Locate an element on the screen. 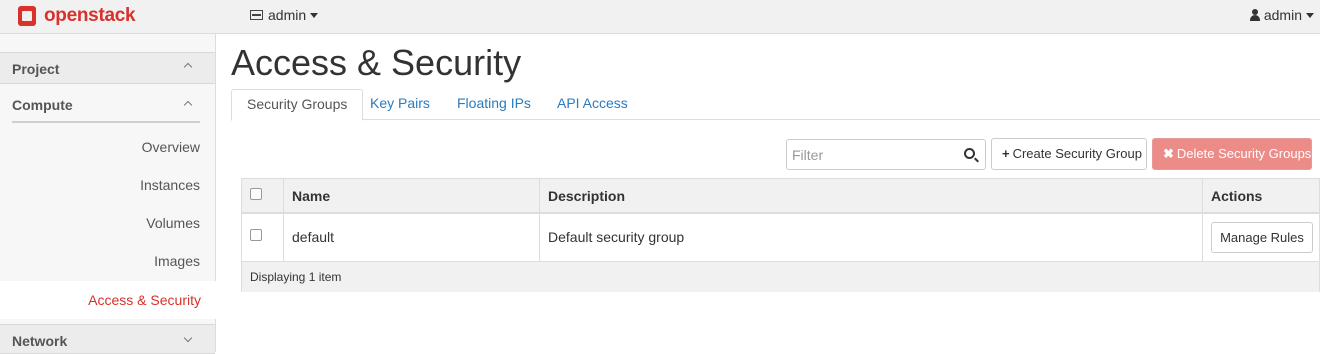 The width and height of the screenshot is (1320, 354). name-cell: default is located at coordinates (412, 237).